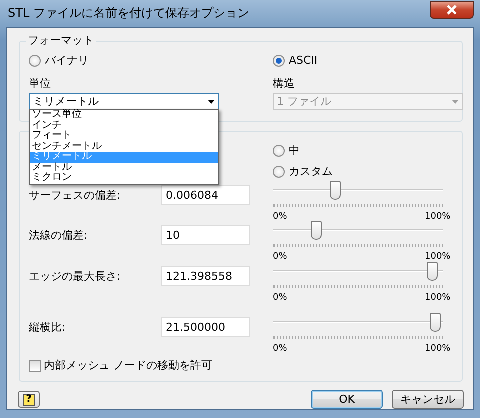  I want to click on close-icon, so click(452, 9).